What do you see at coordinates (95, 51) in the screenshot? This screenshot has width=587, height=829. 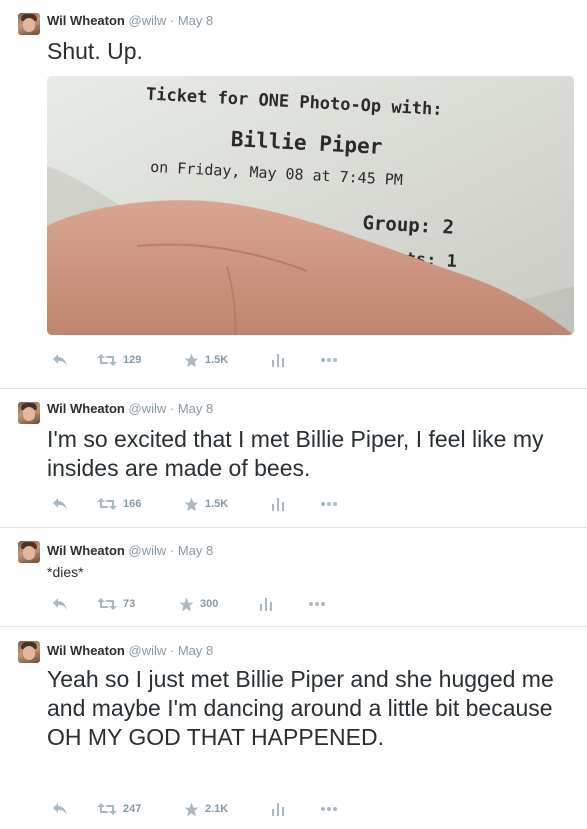 I see `tweet-text: Shut. Up.` at bounding box center [95, 51].